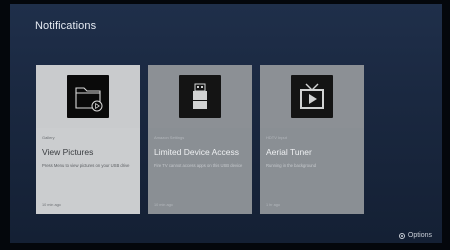  Describe the element at coordinates (48, 137) in the screenshot. I see `notification-source: Gallery` at that location.